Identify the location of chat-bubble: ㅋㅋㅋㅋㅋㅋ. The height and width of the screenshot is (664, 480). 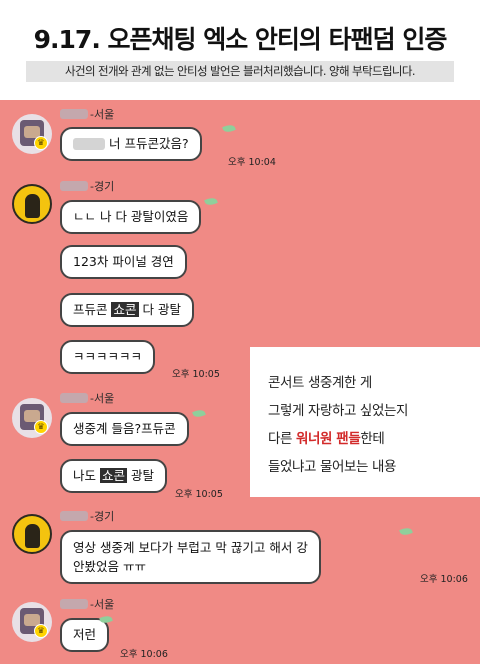
(108, 357).